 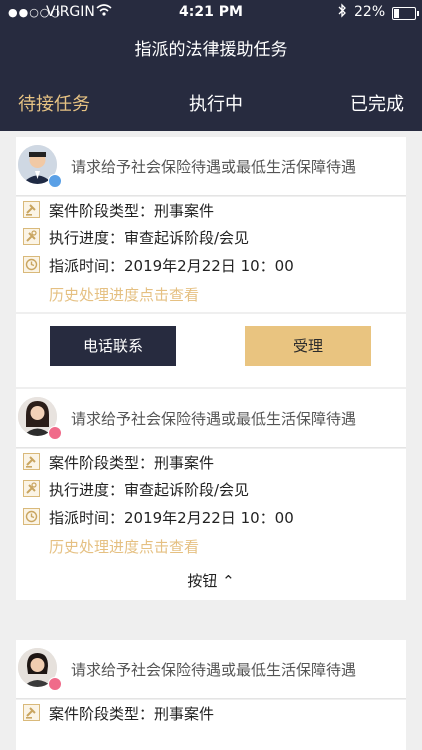 I want to click on tab-pending: 待接任务, so click(x=54, y=103).